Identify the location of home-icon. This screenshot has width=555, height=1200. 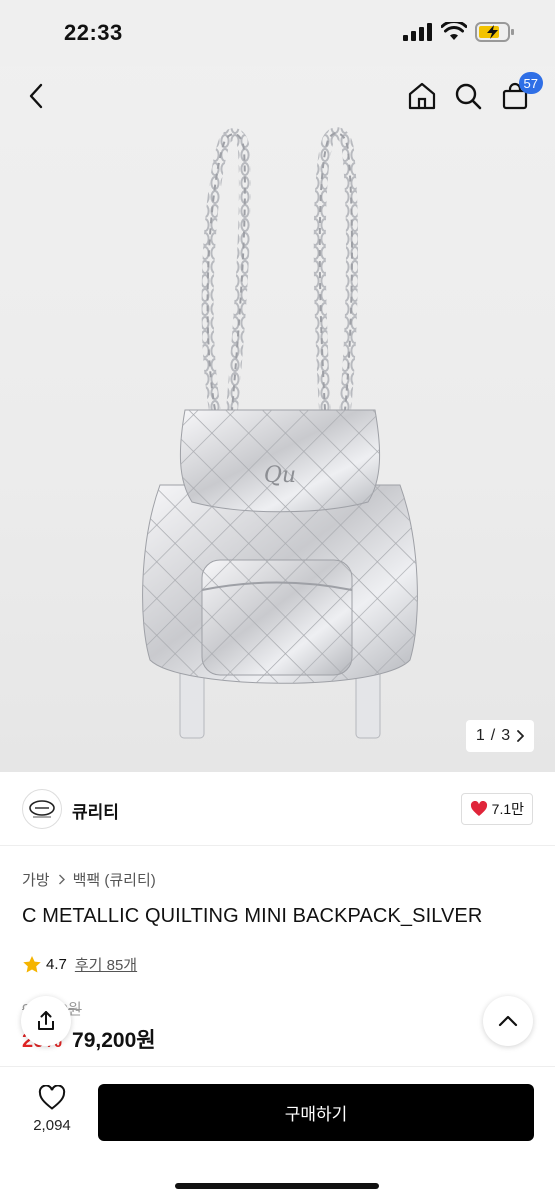
(422, 96).